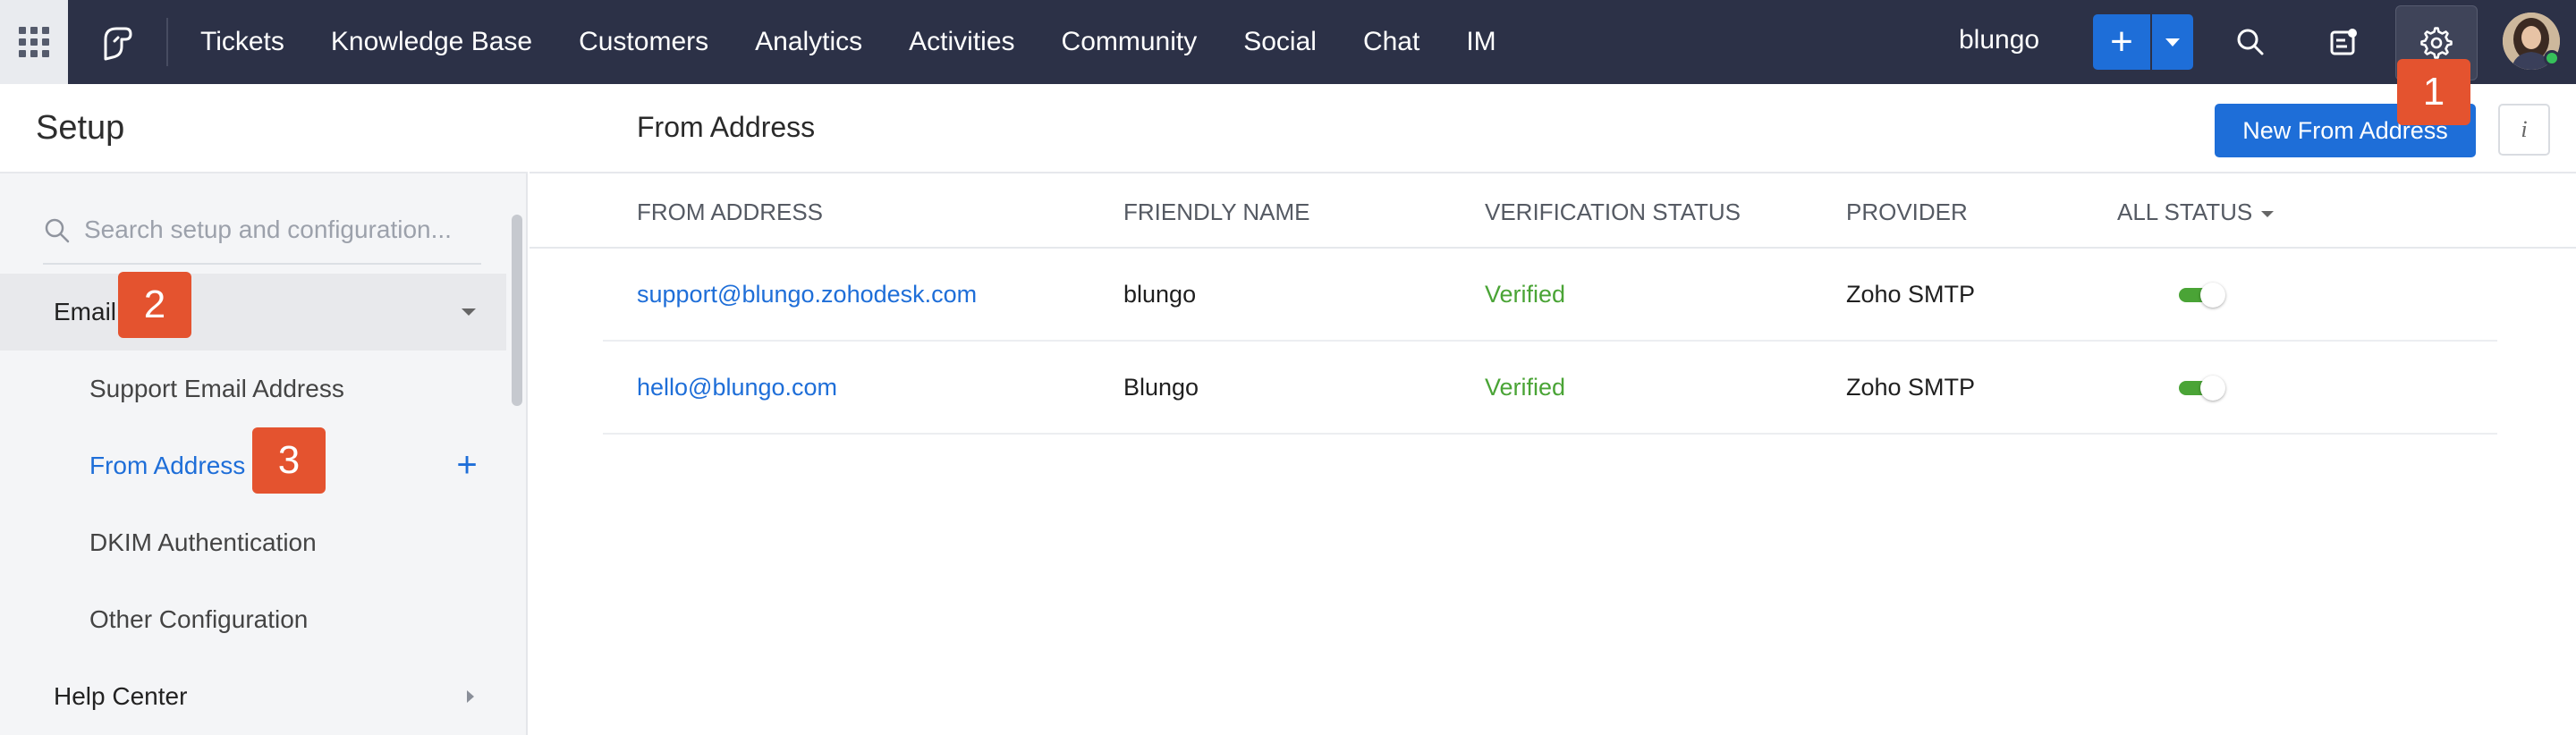 The height and width of the screenshot is (735, 2576). I want to click on gear-icon, so click(2436, 43).